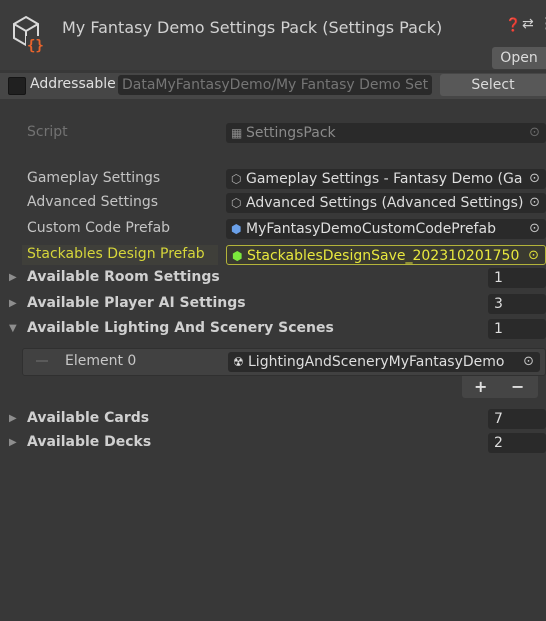 Image resolution: width=546 pixels, height=621 pixels. Describe the element at coordinates (73, 84) in the screenshot. I see `addressable-label: Addressable` at that location.